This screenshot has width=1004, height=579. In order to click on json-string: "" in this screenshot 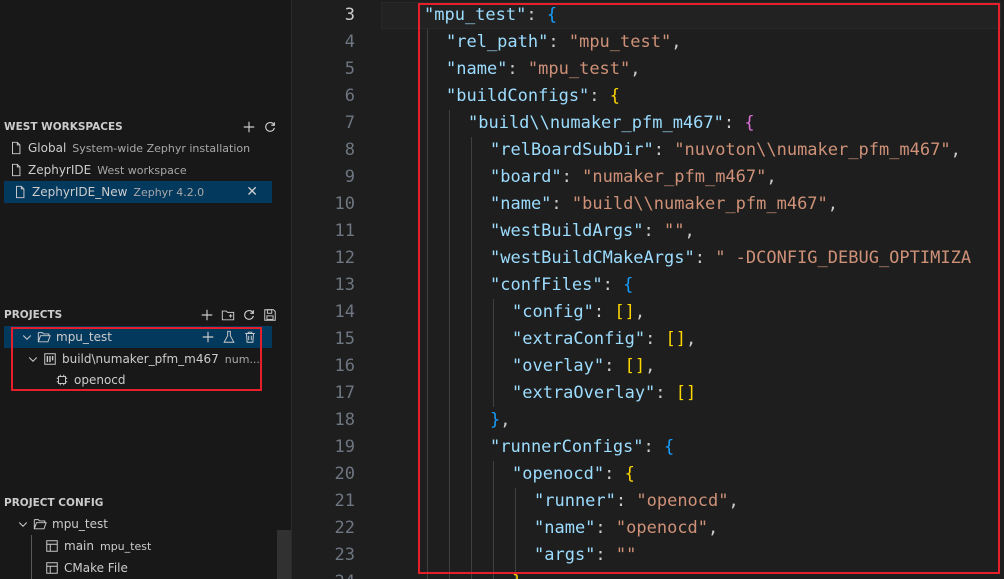, I will do `click(674, 231)`.